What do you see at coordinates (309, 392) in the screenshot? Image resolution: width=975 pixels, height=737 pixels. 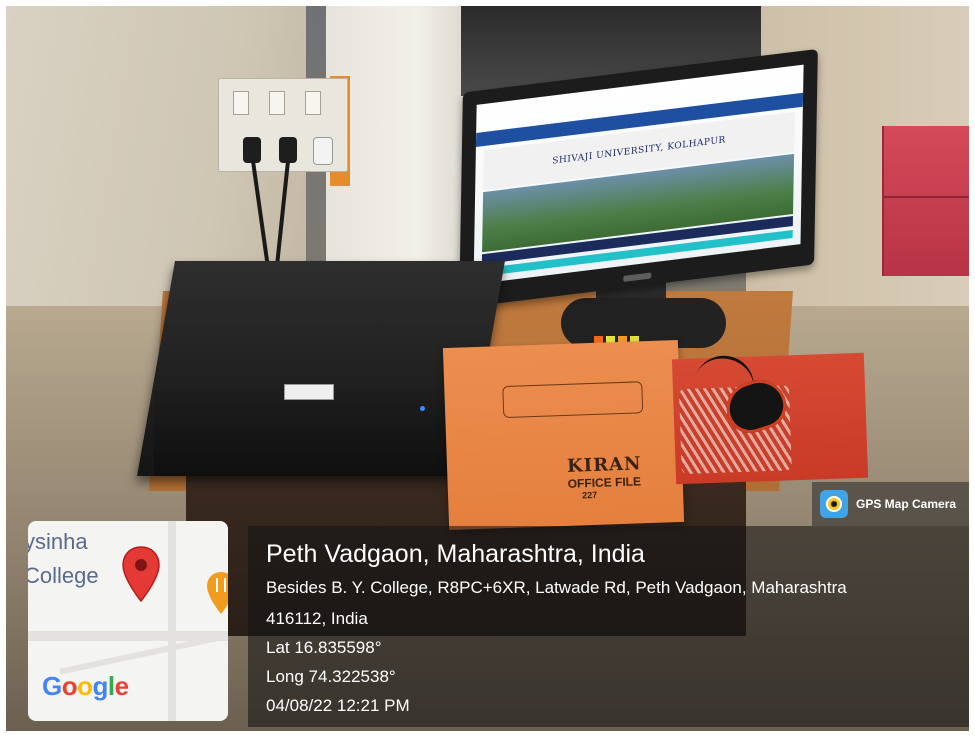 I see `cpu-sticker` at bounding box center [309, 392].